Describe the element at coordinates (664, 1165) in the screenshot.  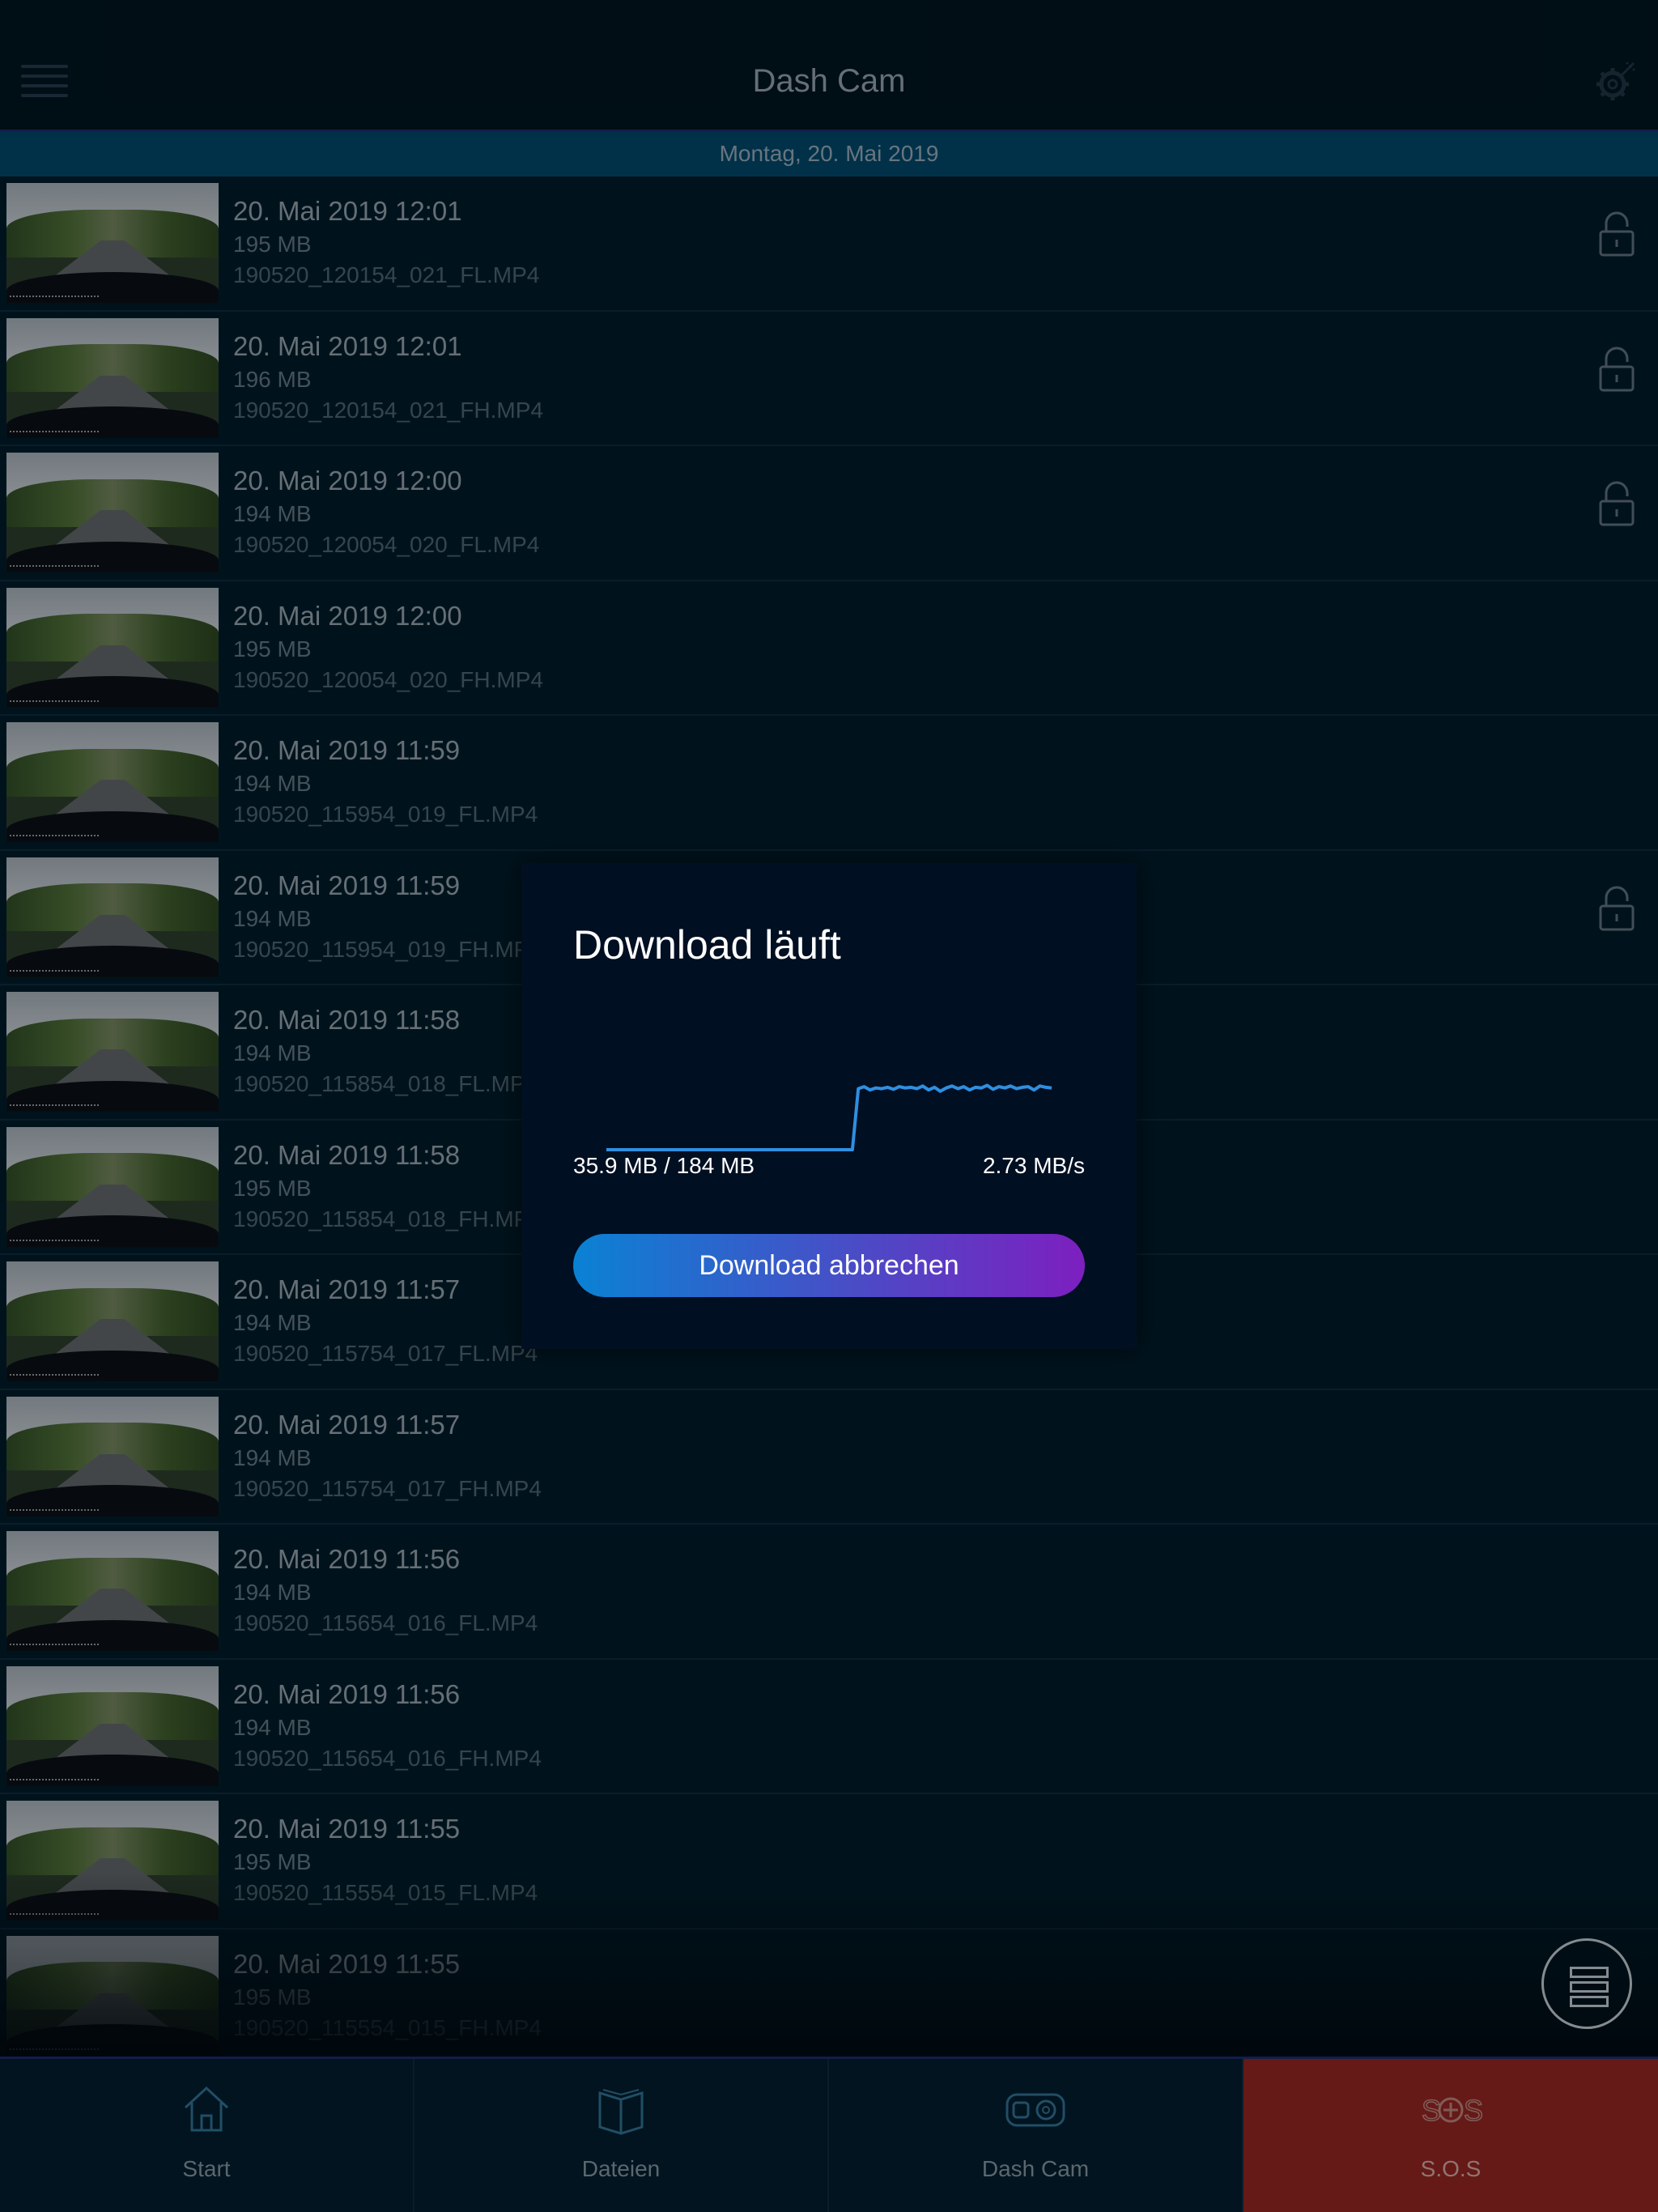
I see `download-progress-text: 35.9 MB / 184 MB` at that location.